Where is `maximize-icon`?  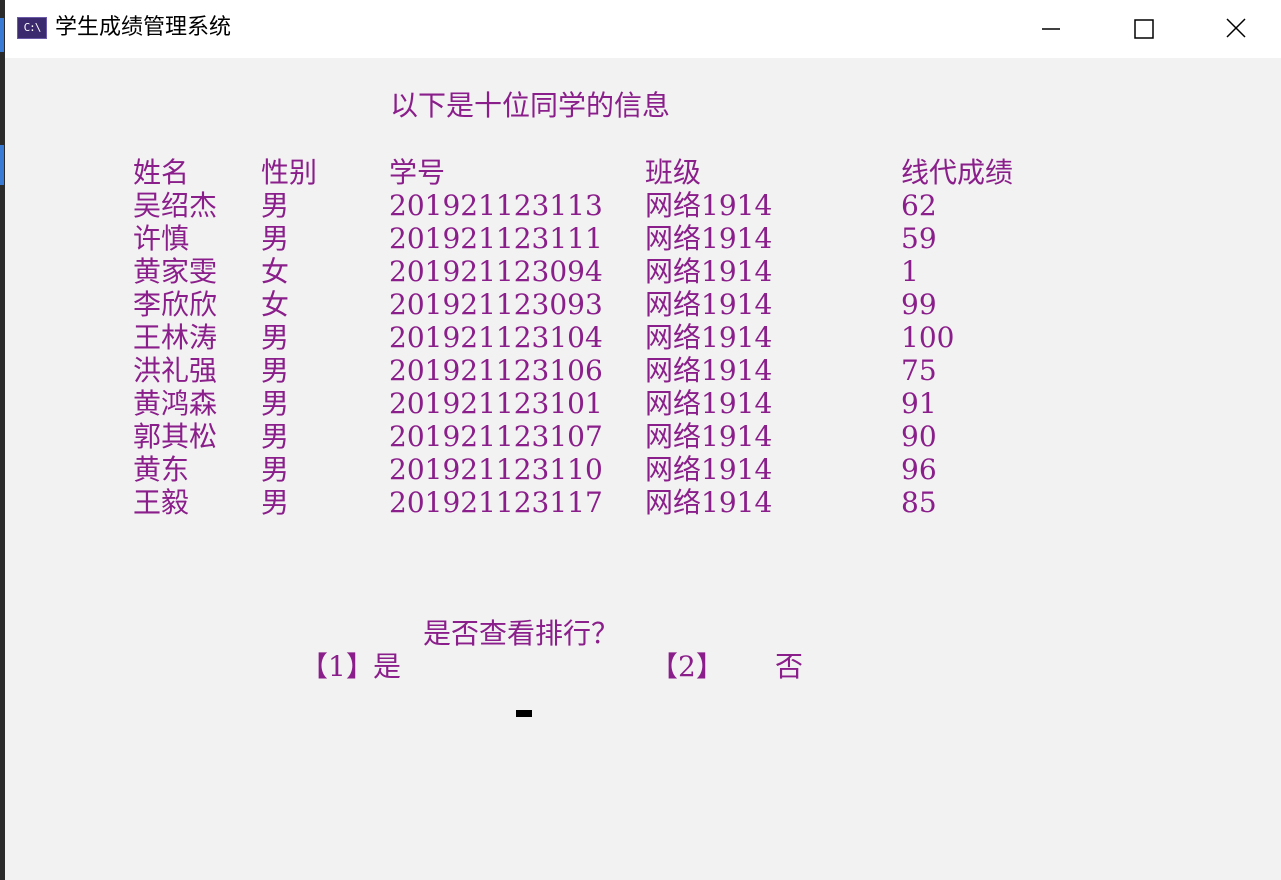
maximize-icon is located at coordinates (1144, 29).